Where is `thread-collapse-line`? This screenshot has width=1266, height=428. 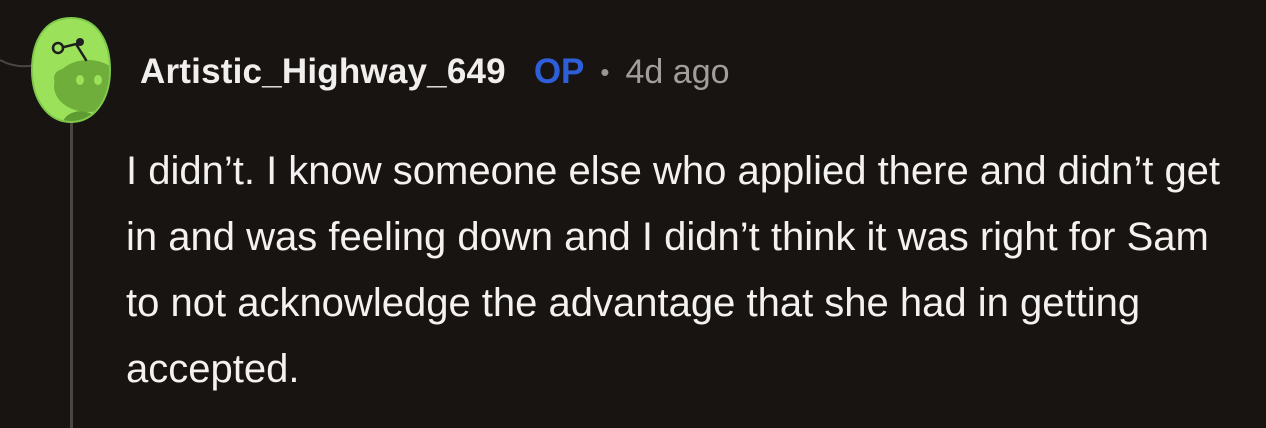 thread-collapse-line is located at coordinates (71, 274).